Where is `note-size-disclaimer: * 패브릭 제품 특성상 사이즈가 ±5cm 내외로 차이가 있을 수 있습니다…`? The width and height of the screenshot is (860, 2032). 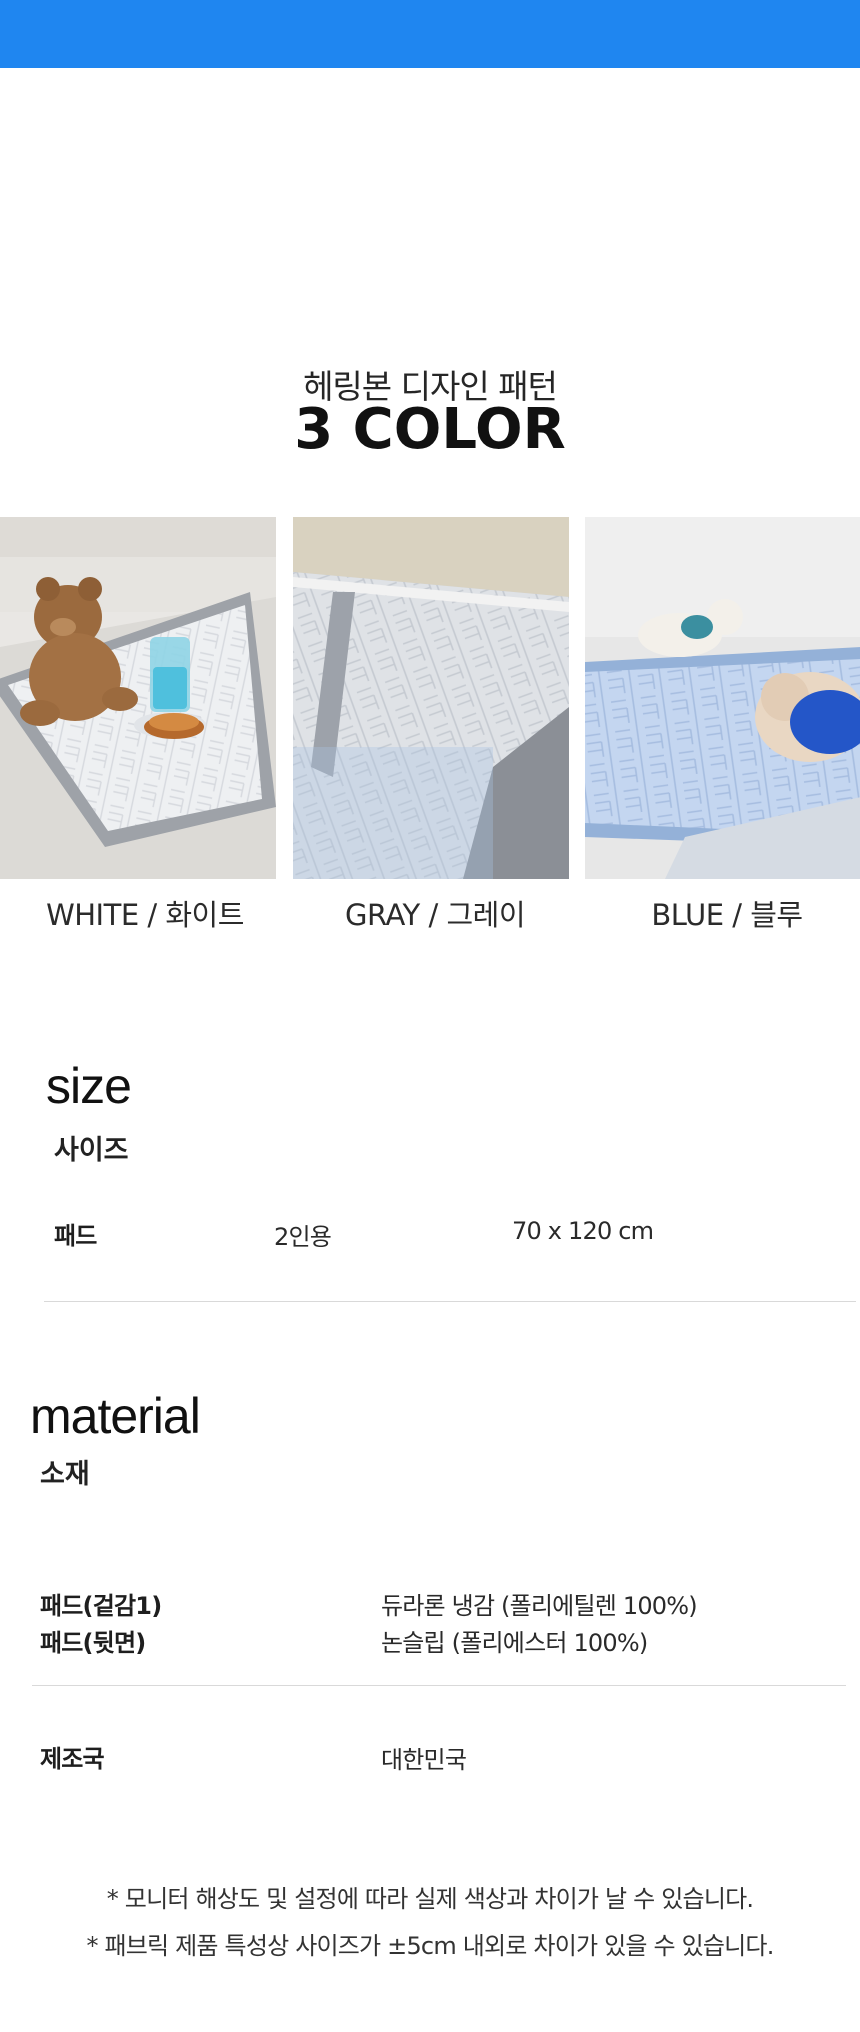
note-size-disclaimer: * 패브릭 제품 특성상 사이즈가 ±5cm 내외로 차이가 있을 수 있습니다… is located at coordinates (430, 1946).